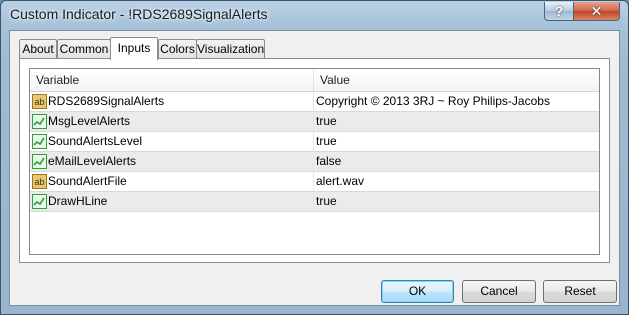  I want to click on variable-name: SoundAlertsLevel, so click(95, 141).